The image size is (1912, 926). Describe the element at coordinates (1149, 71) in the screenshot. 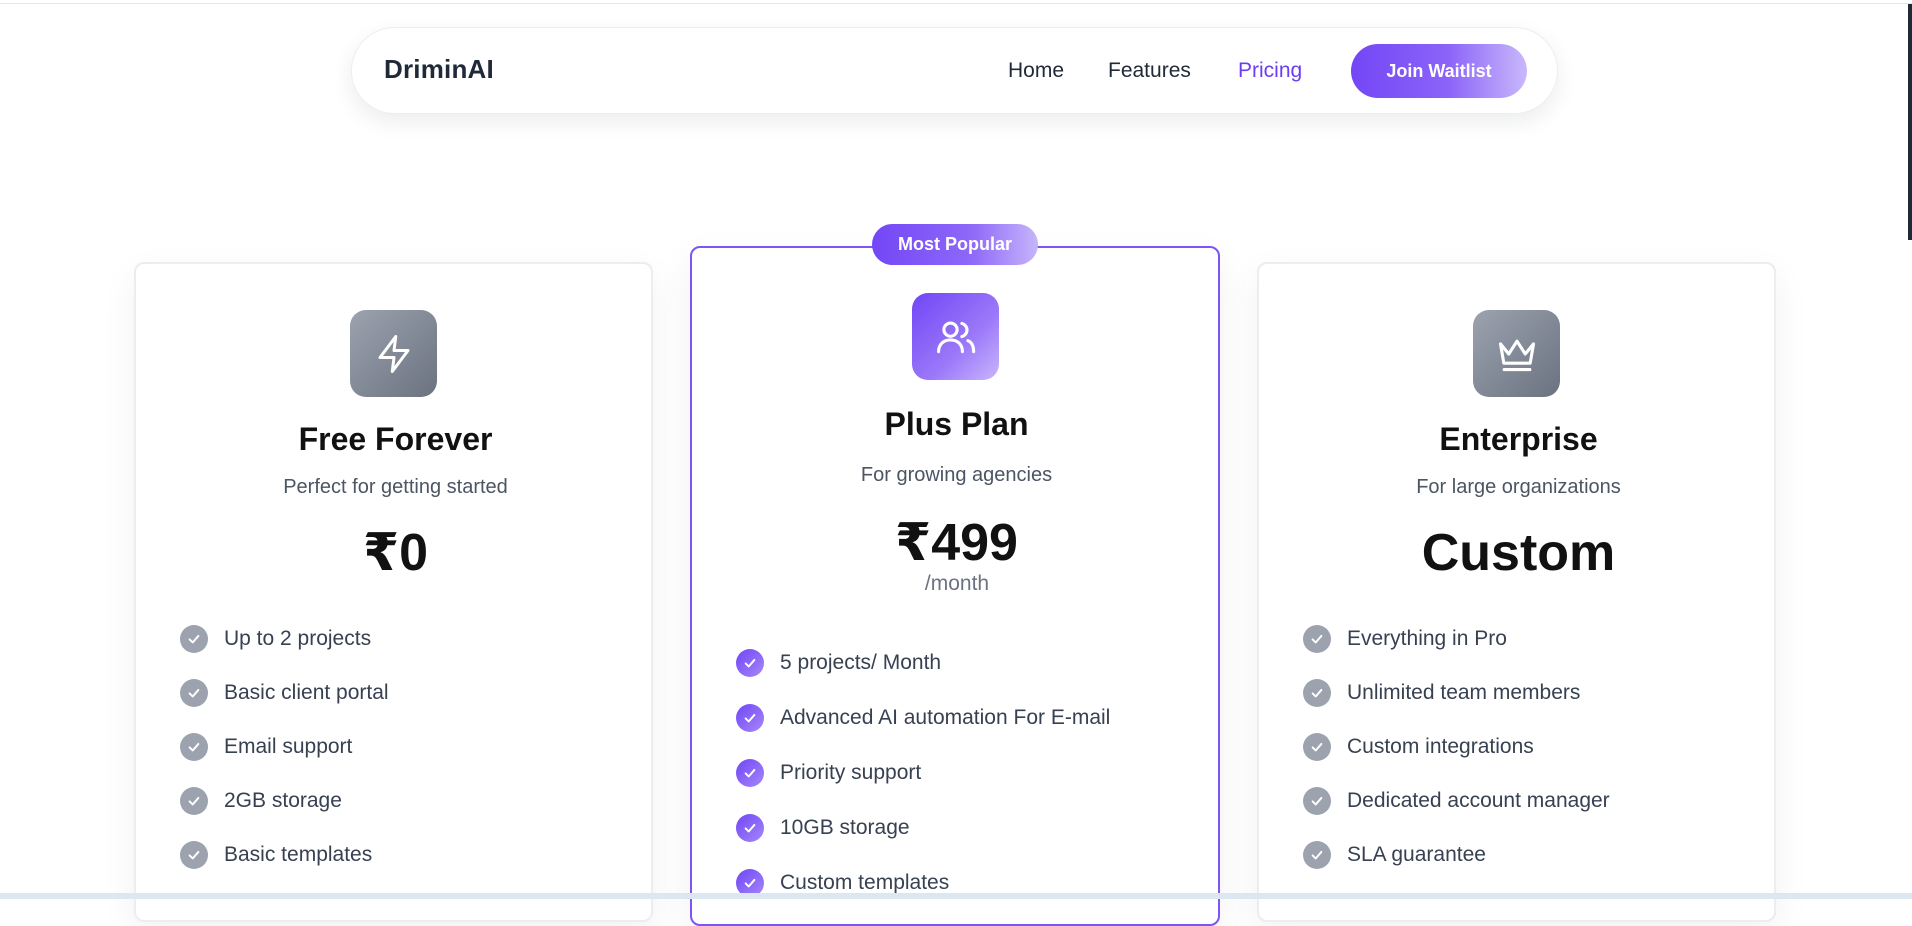

I see `nav-link-features: Features` at that location.